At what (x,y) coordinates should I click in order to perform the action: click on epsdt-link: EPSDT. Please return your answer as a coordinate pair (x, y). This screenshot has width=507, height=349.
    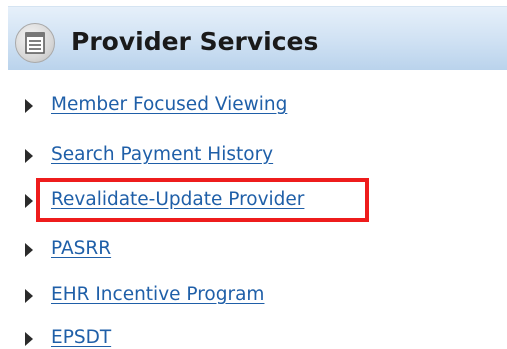
    Looking at the image, I should click on (81, 337).